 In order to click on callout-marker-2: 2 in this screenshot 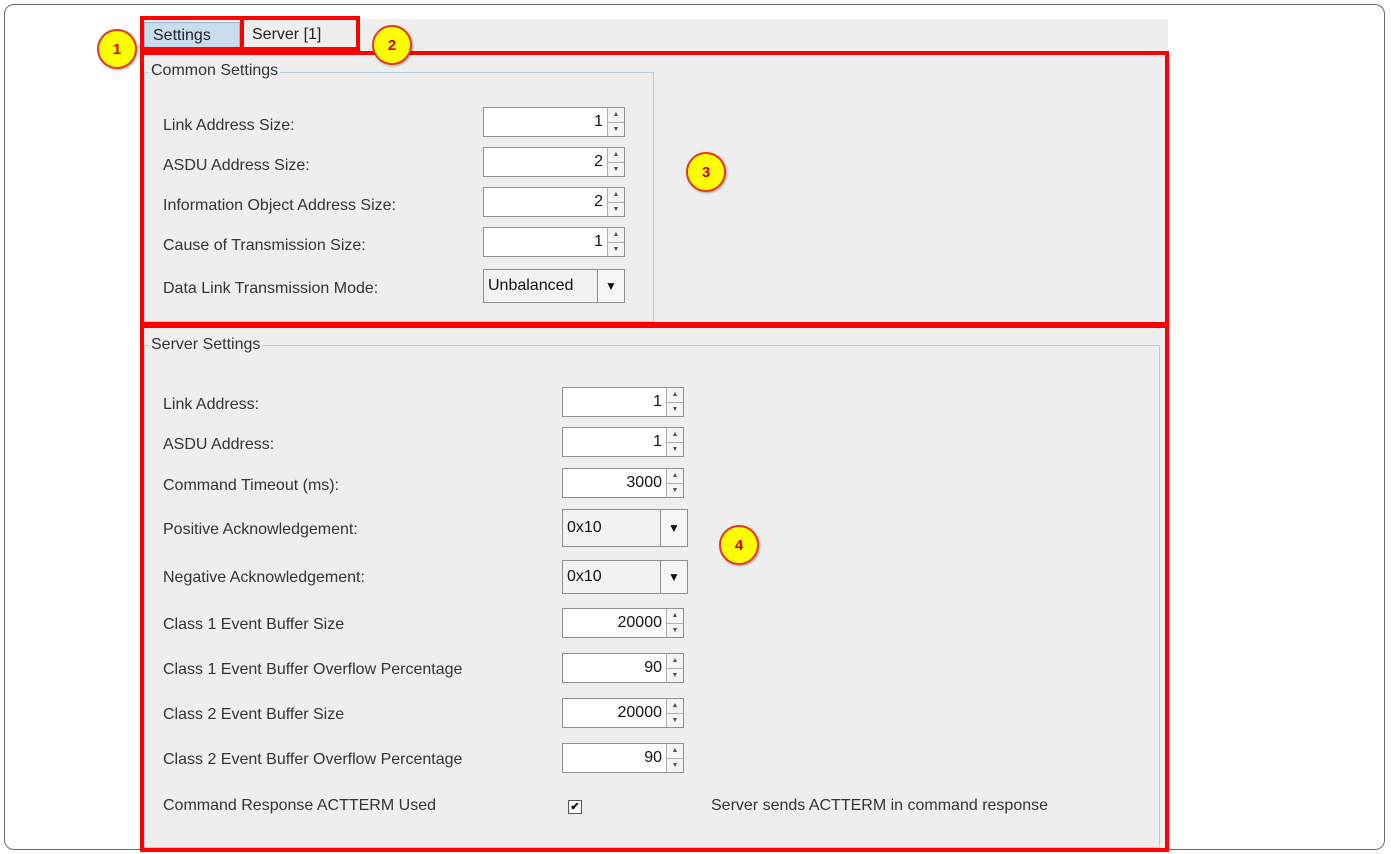, I will do `click(392, 45)`.